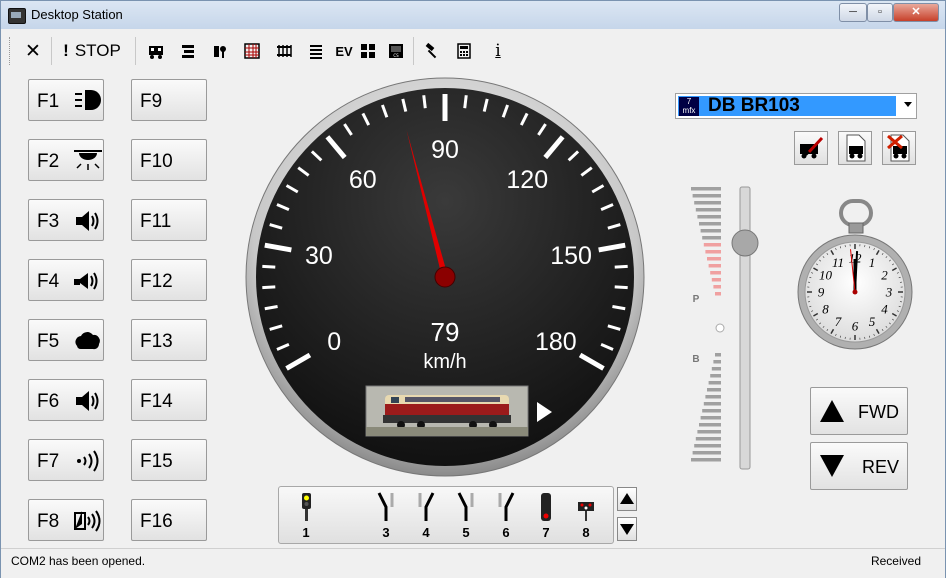  What do you see at coordinates (51, 51) in the screenshot?
I see `toolbar-separator` at bounding box center [51, 51].